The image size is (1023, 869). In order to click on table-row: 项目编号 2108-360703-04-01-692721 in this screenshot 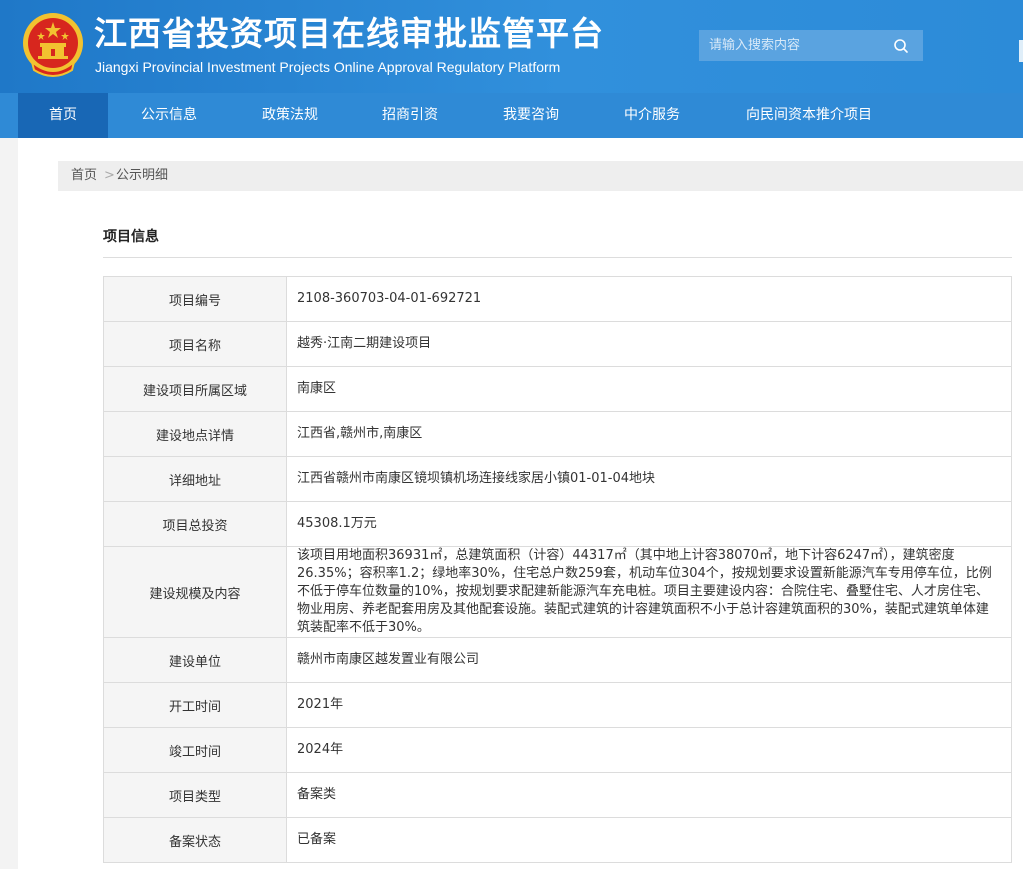, I will do `click(557, 299)`.